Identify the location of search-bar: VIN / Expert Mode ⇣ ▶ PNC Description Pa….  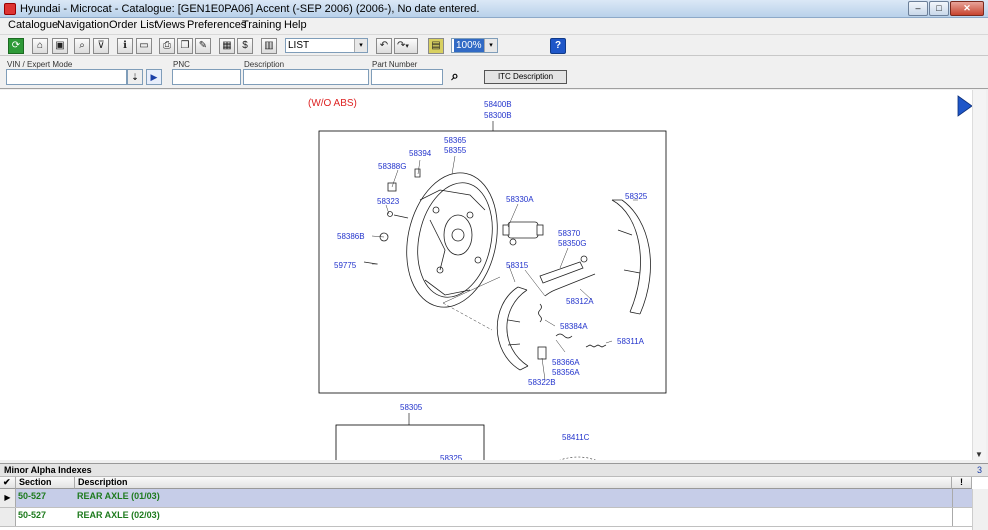
(494, 73).